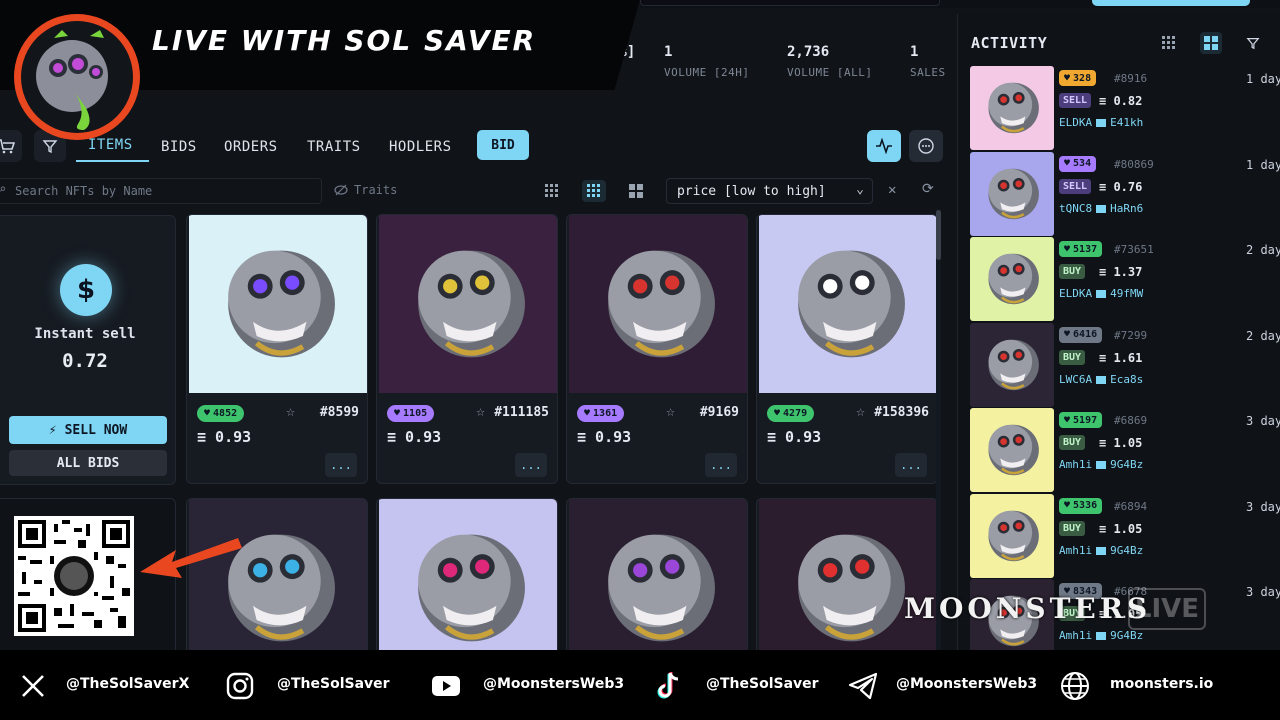 The width and height of the screenshot is (1280, 720). Describe the element at coordinates (942, 686) in the screenshot. I see `social-telegram: @MoonstersWeb3` at that location.